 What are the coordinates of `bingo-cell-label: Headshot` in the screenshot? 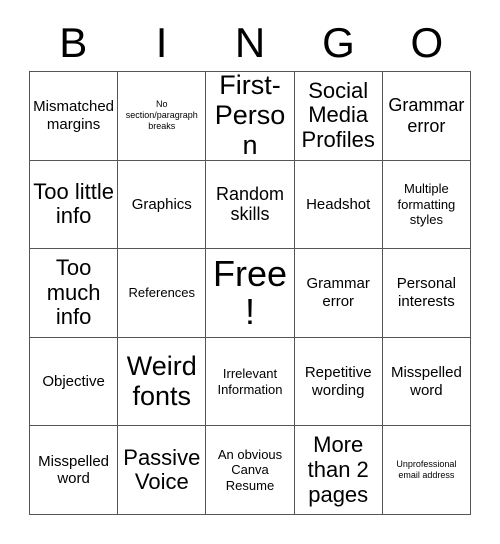 It's located at (338, 204).